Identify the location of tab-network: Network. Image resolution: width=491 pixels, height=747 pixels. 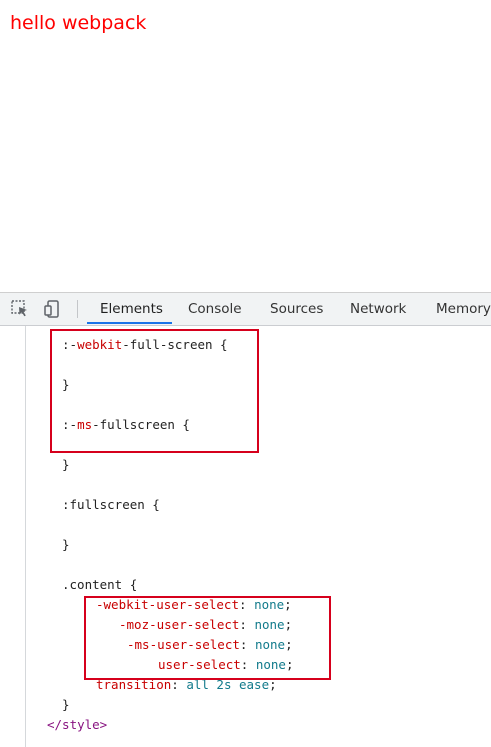
(378, 309).